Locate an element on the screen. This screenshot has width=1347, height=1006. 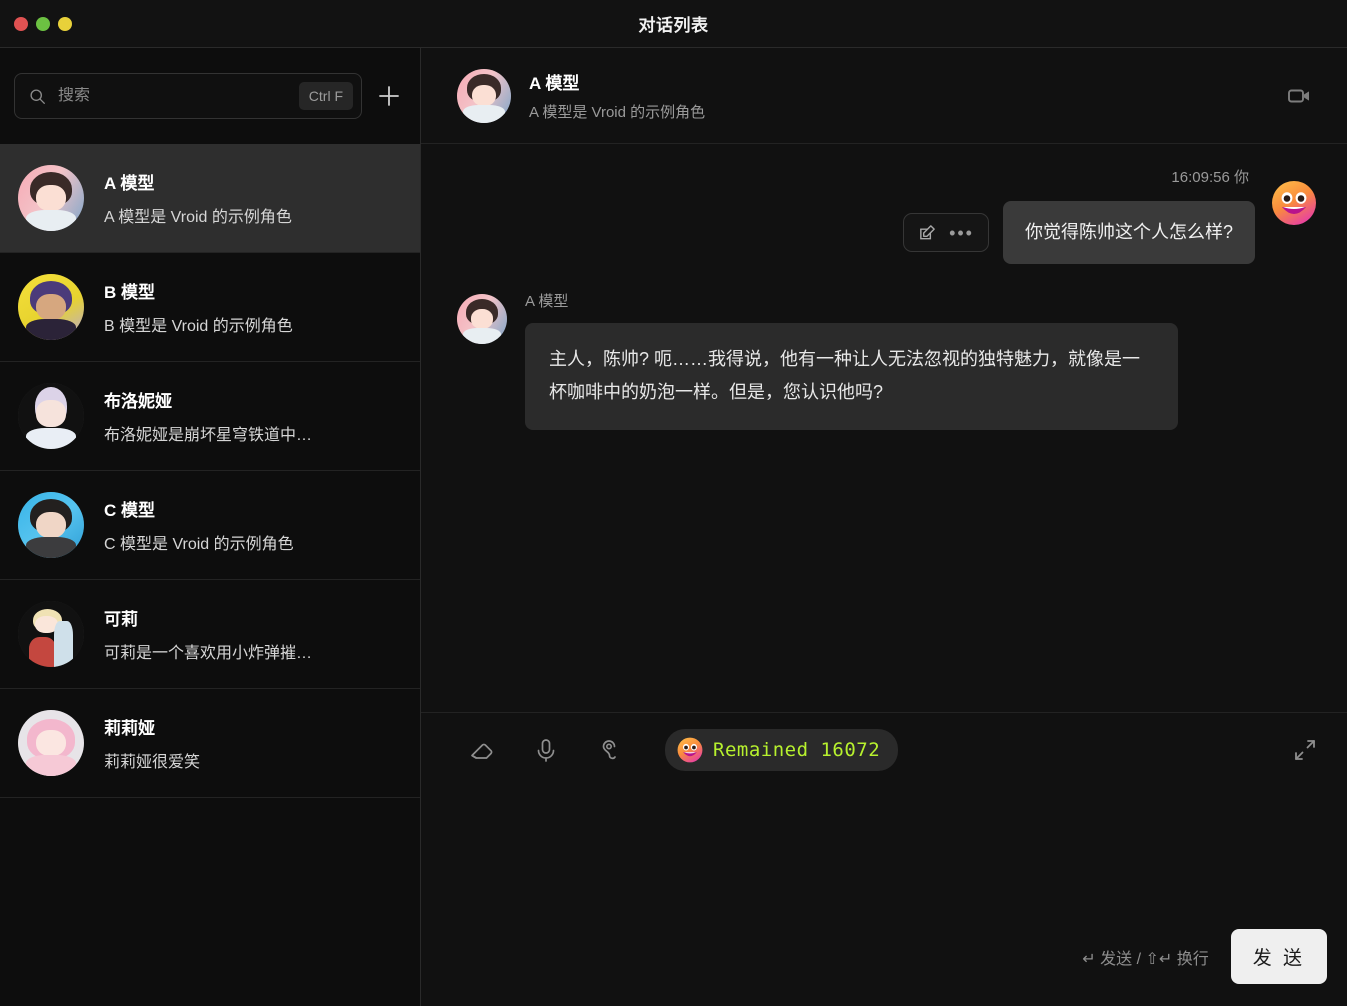
search-row: Ctrl F is located at coordinates (210, 96).